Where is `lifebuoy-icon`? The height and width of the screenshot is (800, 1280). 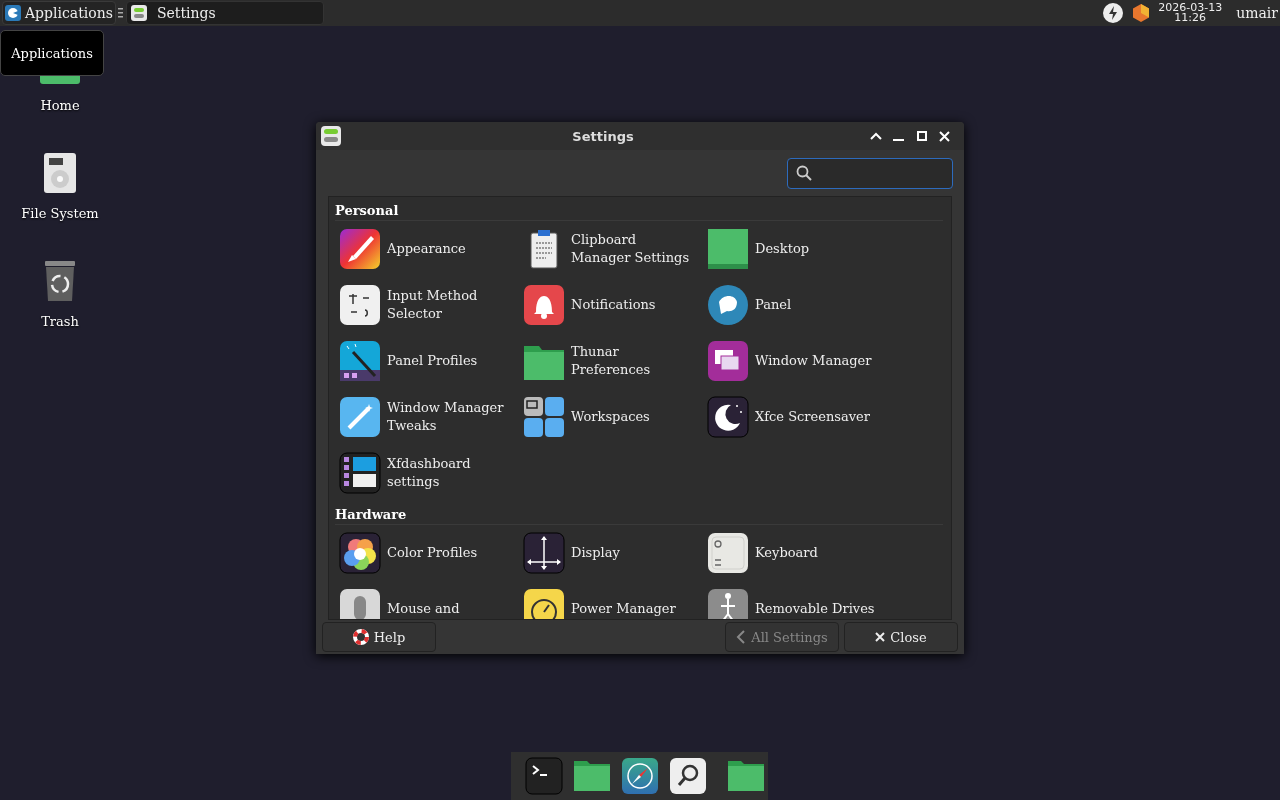
lifebuoy-icon is located at coordinates (360, 637).